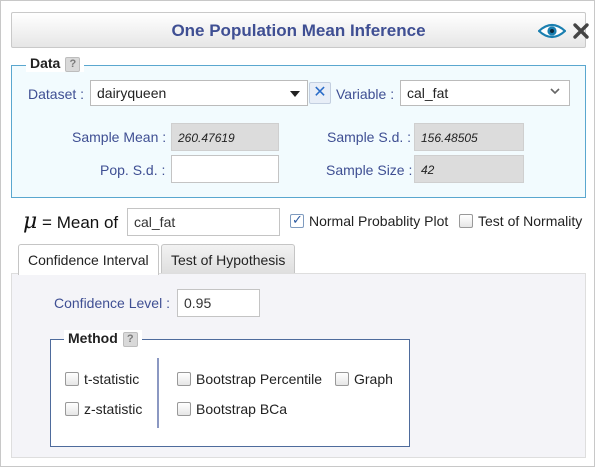 The height and width of the screenshot is (467, 595). Describe the element at coordinates (225, 137) in the screenshot. I see `sample-mean-field: 260.47619` at that location.